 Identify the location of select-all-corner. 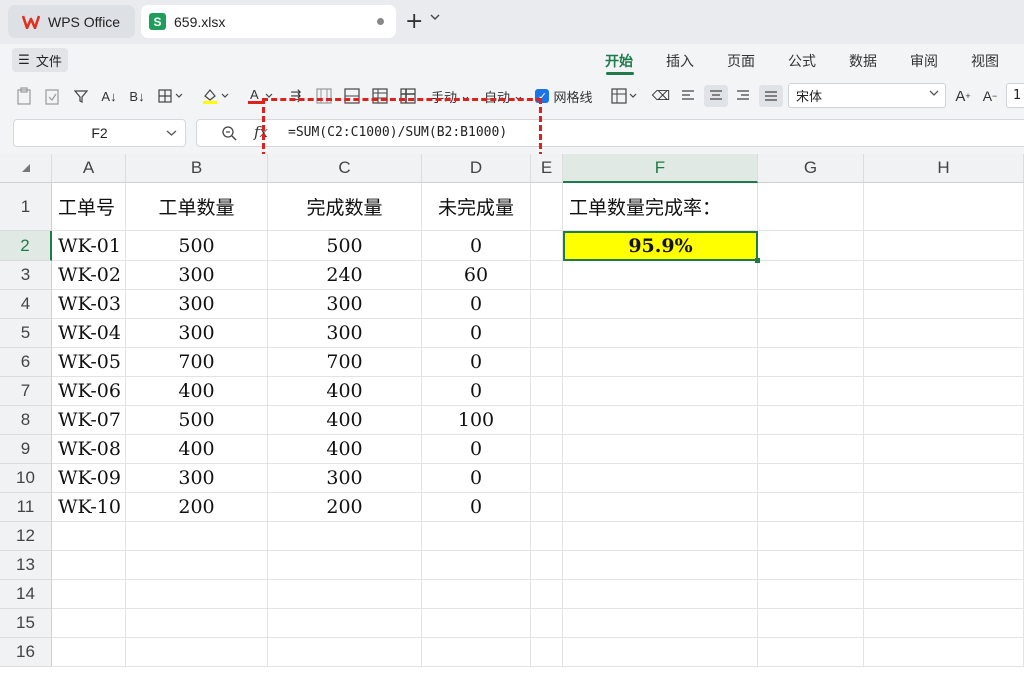
(26, 168).